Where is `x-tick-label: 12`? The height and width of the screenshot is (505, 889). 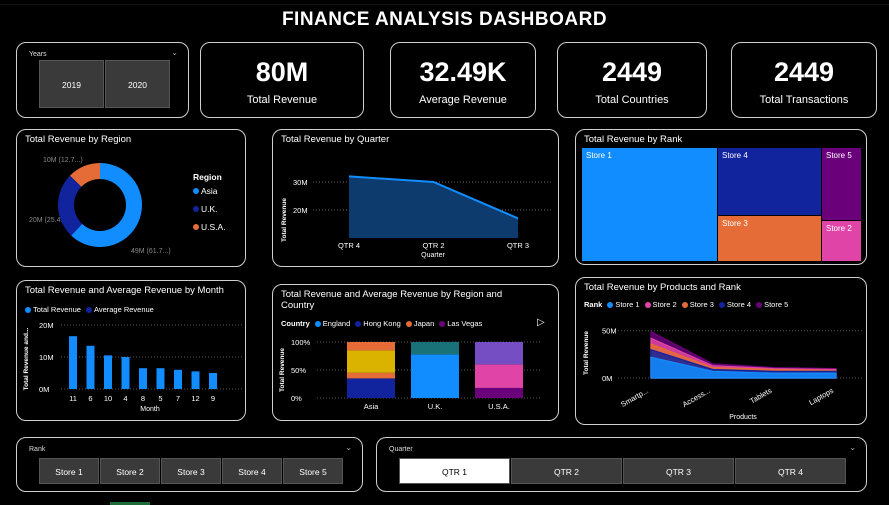 x-tick-label: 12 is located at coordinates (195, 398).